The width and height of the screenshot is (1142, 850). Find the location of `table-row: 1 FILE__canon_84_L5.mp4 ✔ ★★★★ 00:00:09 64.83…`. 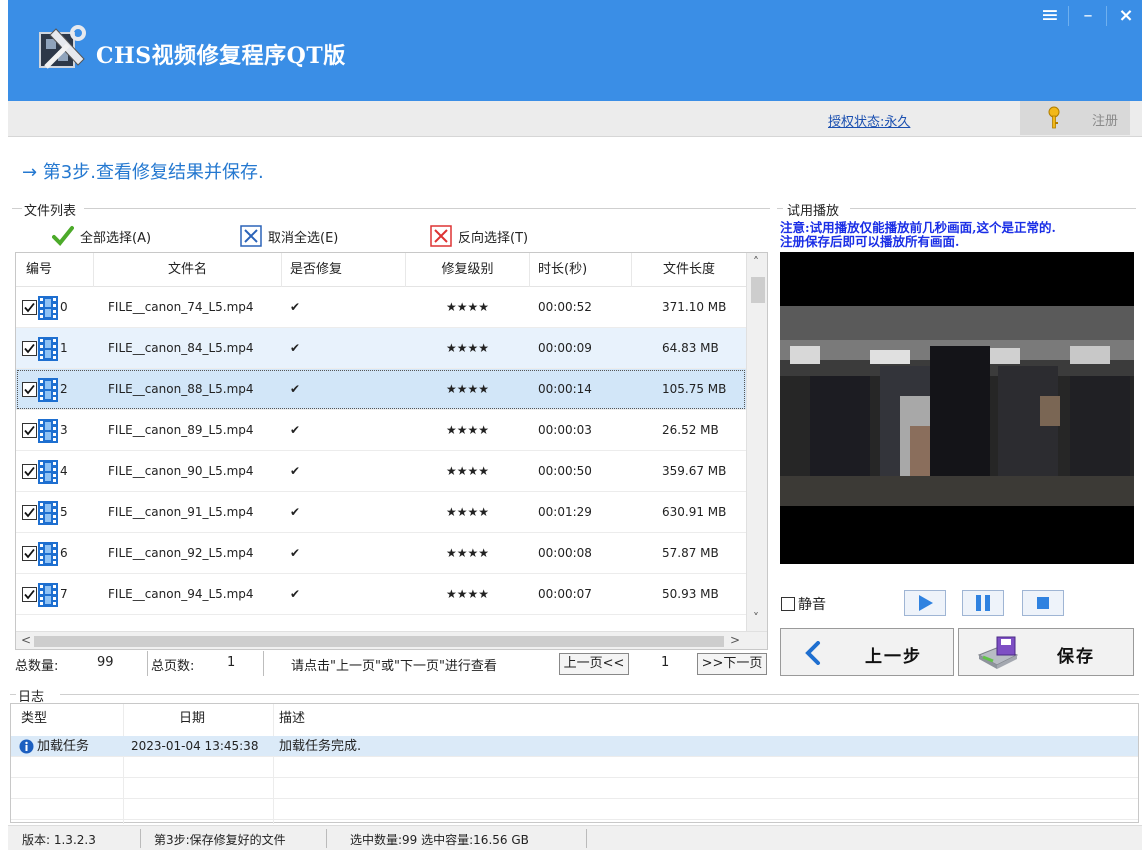

table-row: 1 FILE__canon_84_L5.mp4 ✔ ★★★★ 00:00:09 64.83… is located at coordinates (381, 348).